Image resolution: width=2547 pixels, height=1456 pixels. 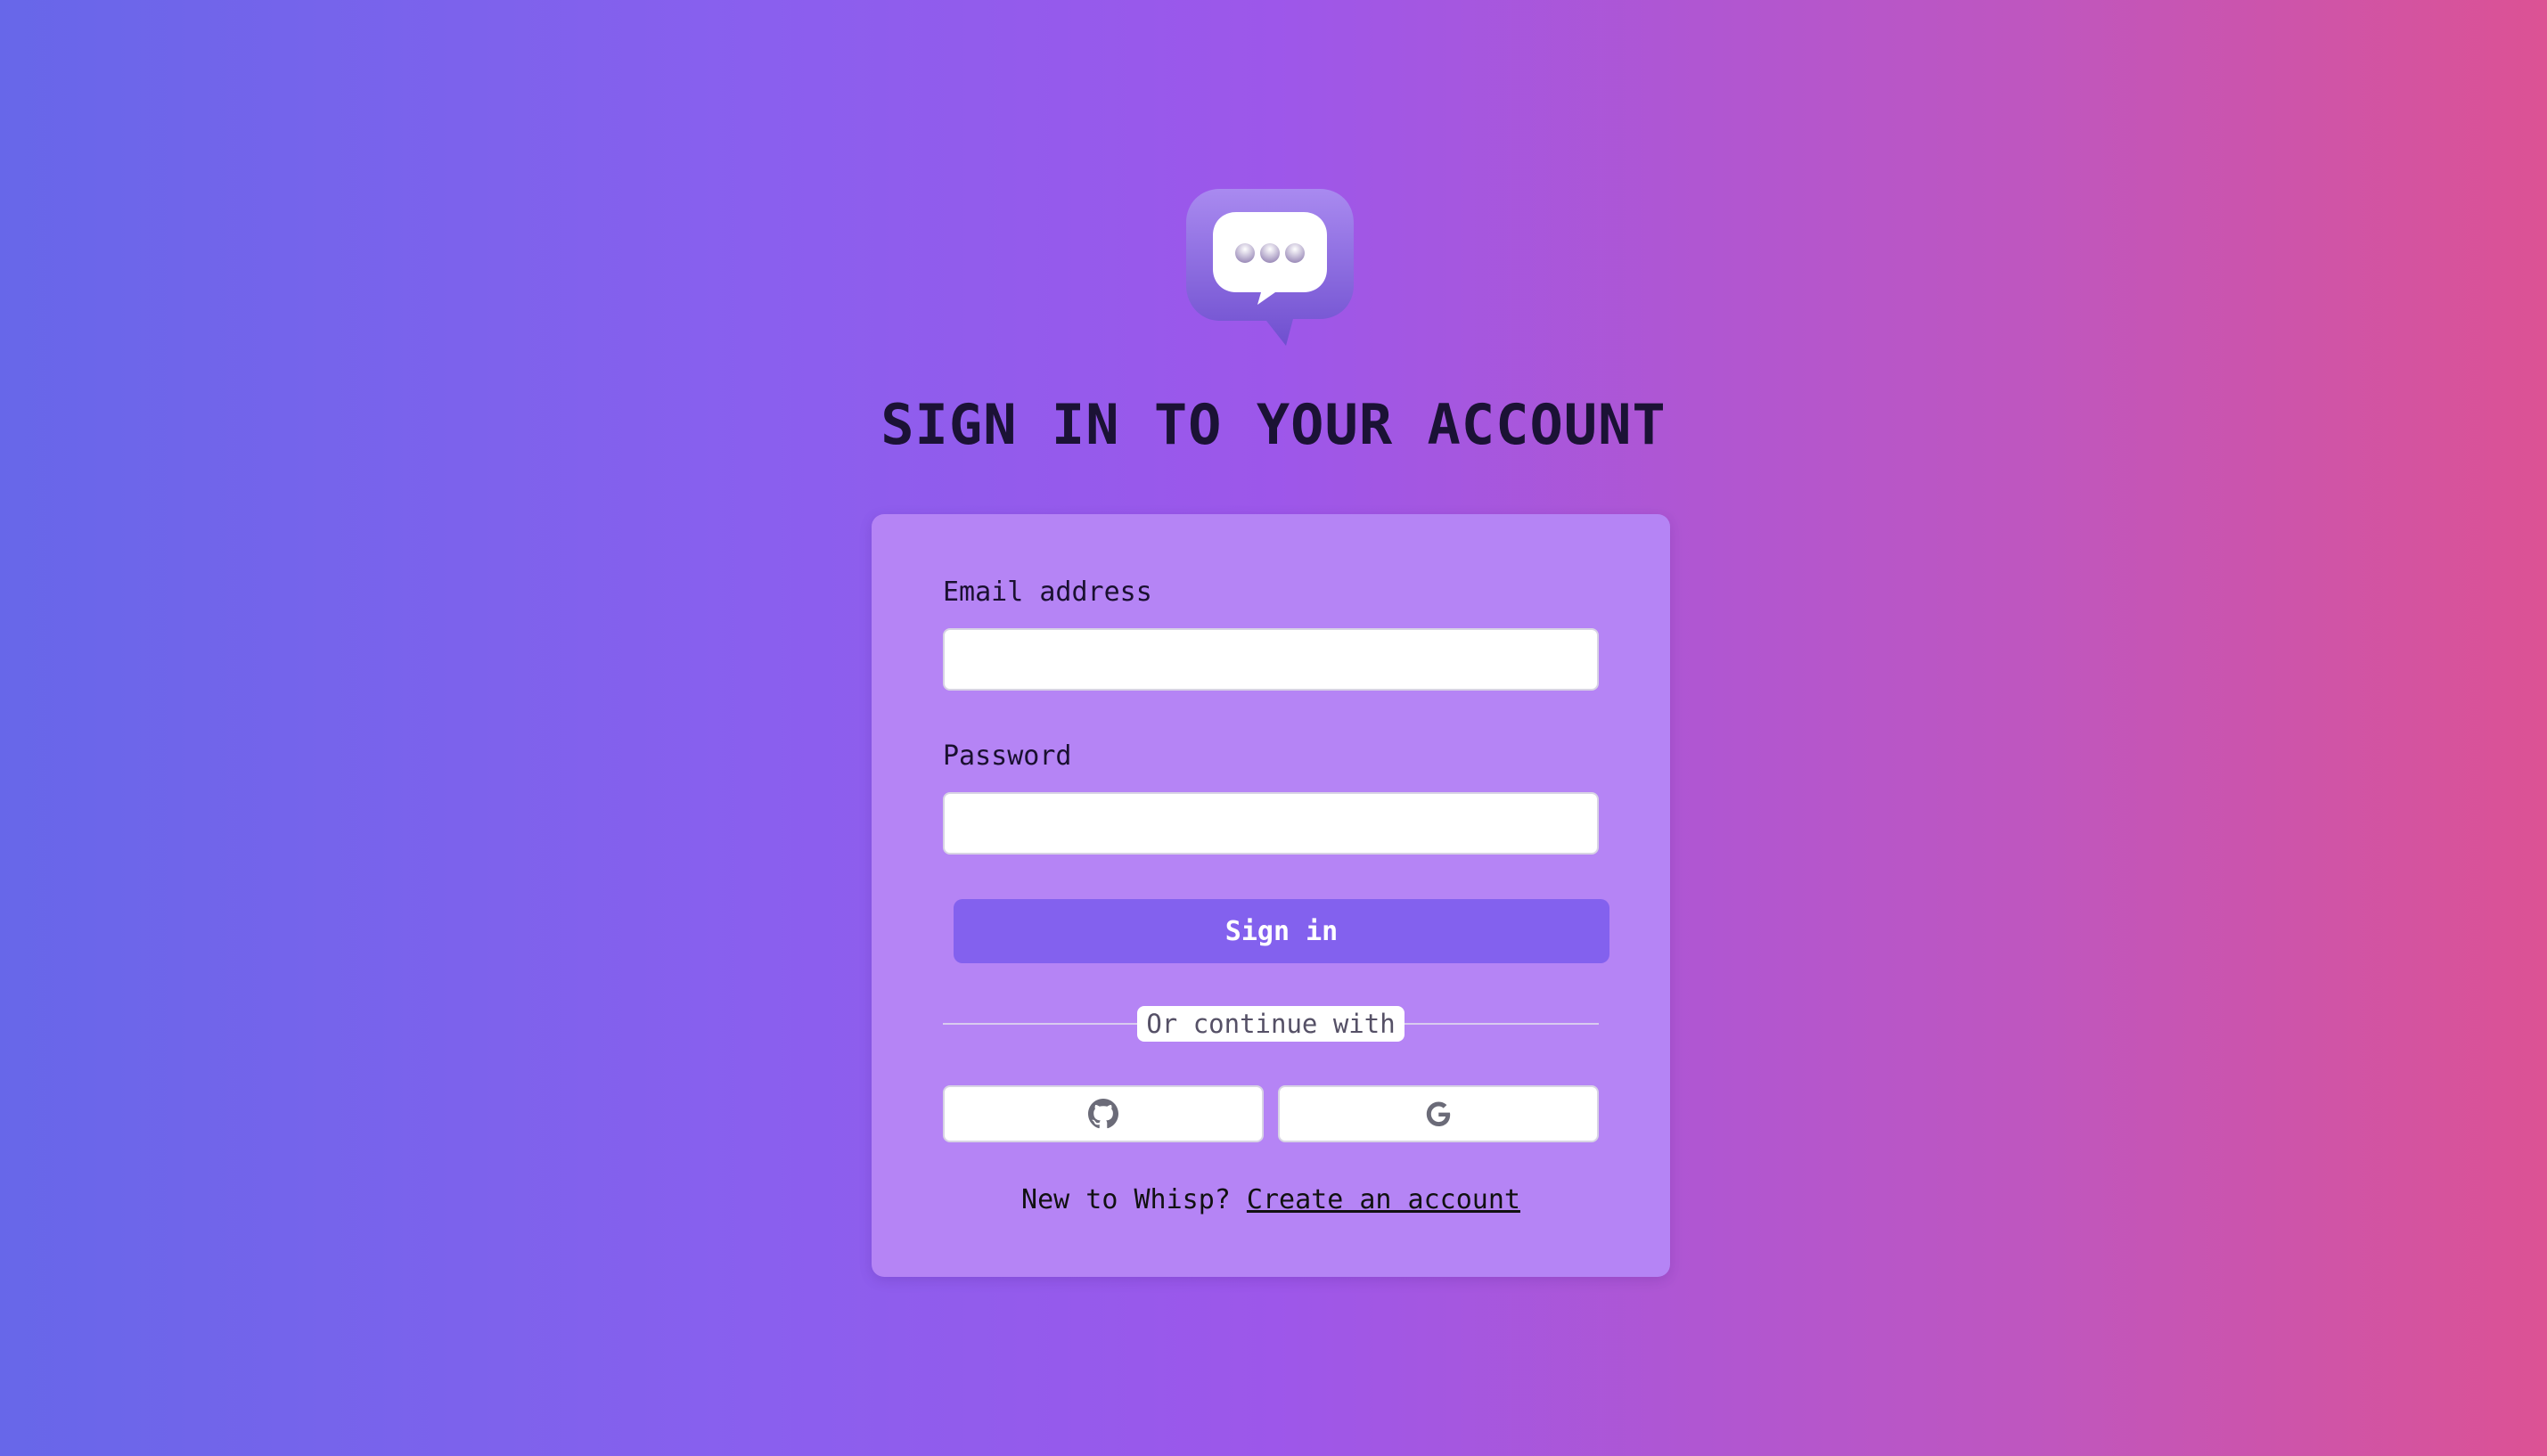 I want to click on github-icon, so click(x=1103, y=1114).